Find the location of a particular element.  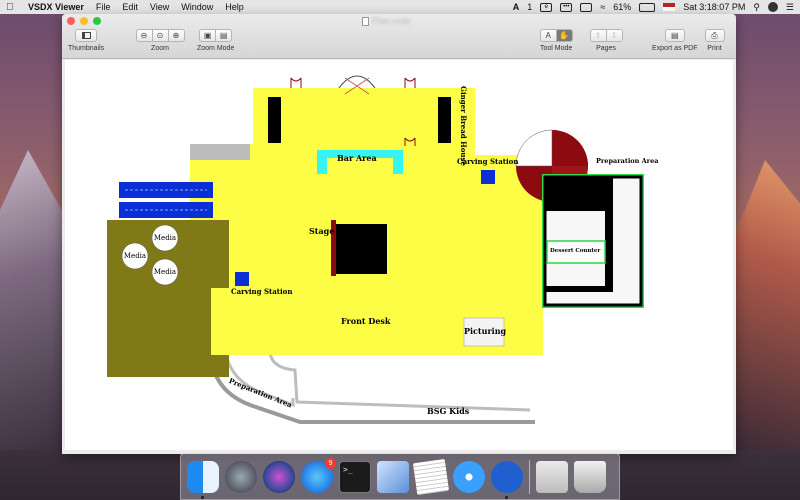

trash-icon is located at coordinates (590, 476).